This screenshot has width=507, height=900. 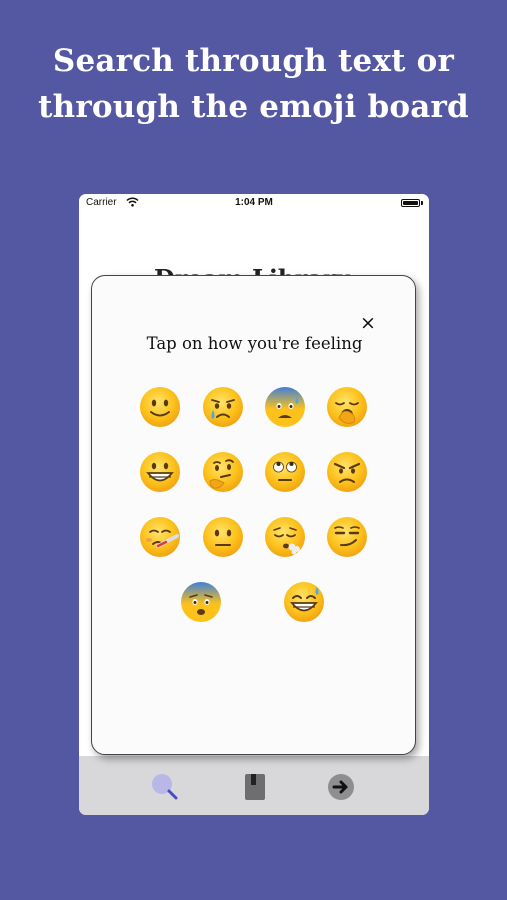 I want to click on clock: 1:04 PM, so click(x=254, y=202).